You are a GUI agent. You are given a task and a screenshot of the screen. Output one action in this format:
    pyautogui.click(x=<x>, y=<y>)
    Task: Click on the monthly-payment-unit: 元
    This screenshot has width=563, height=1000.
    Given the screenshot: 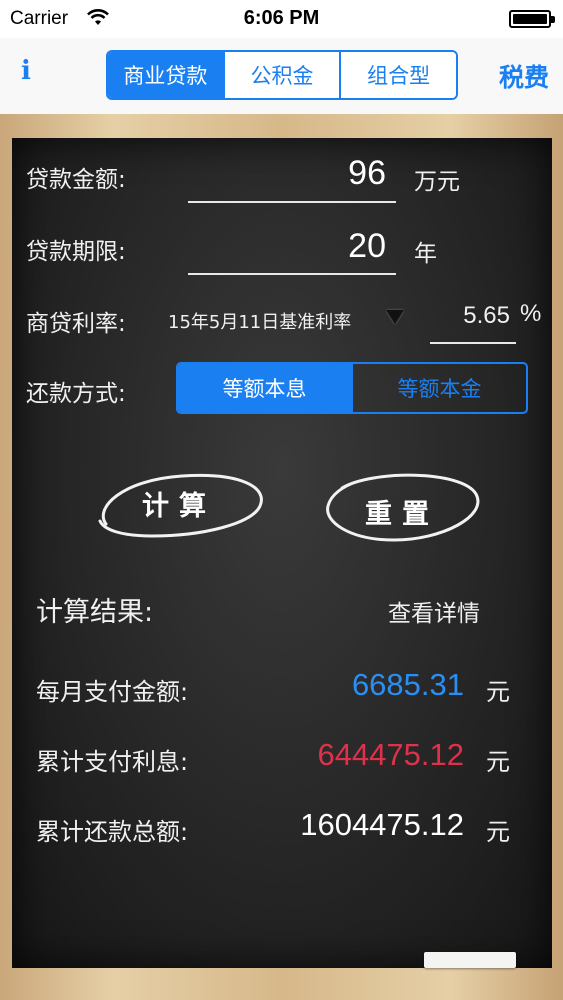 What is the action you would take?
    pyautogui.click(x=498, y=692)
    